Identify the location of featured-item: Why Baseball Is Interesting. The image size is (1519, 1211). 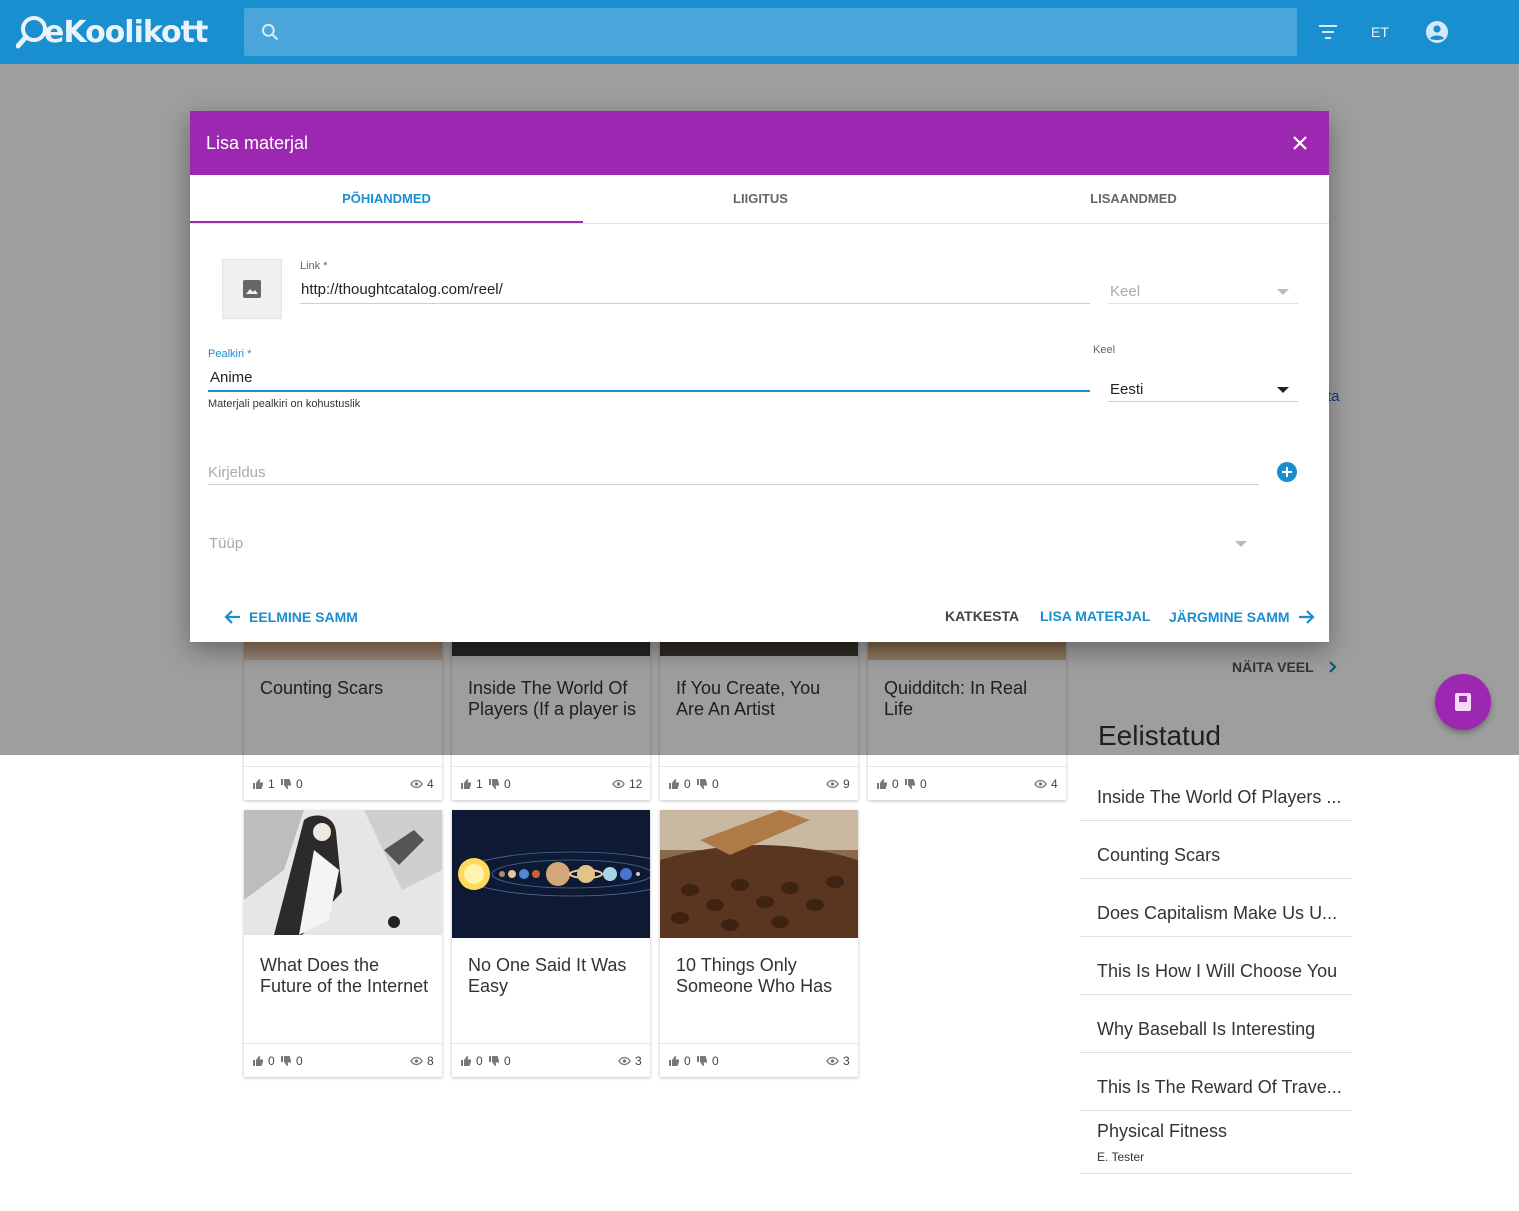
(1216, 1027).